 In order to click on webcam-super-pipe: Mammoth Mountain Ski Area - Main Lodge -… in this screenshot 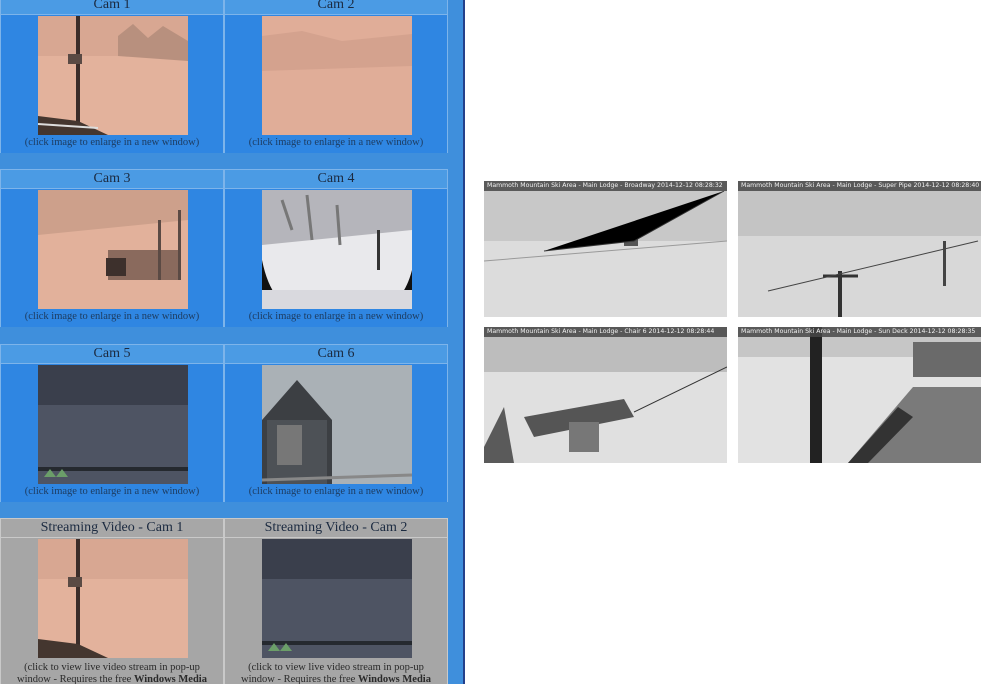, I will do `click(859, 249)`.